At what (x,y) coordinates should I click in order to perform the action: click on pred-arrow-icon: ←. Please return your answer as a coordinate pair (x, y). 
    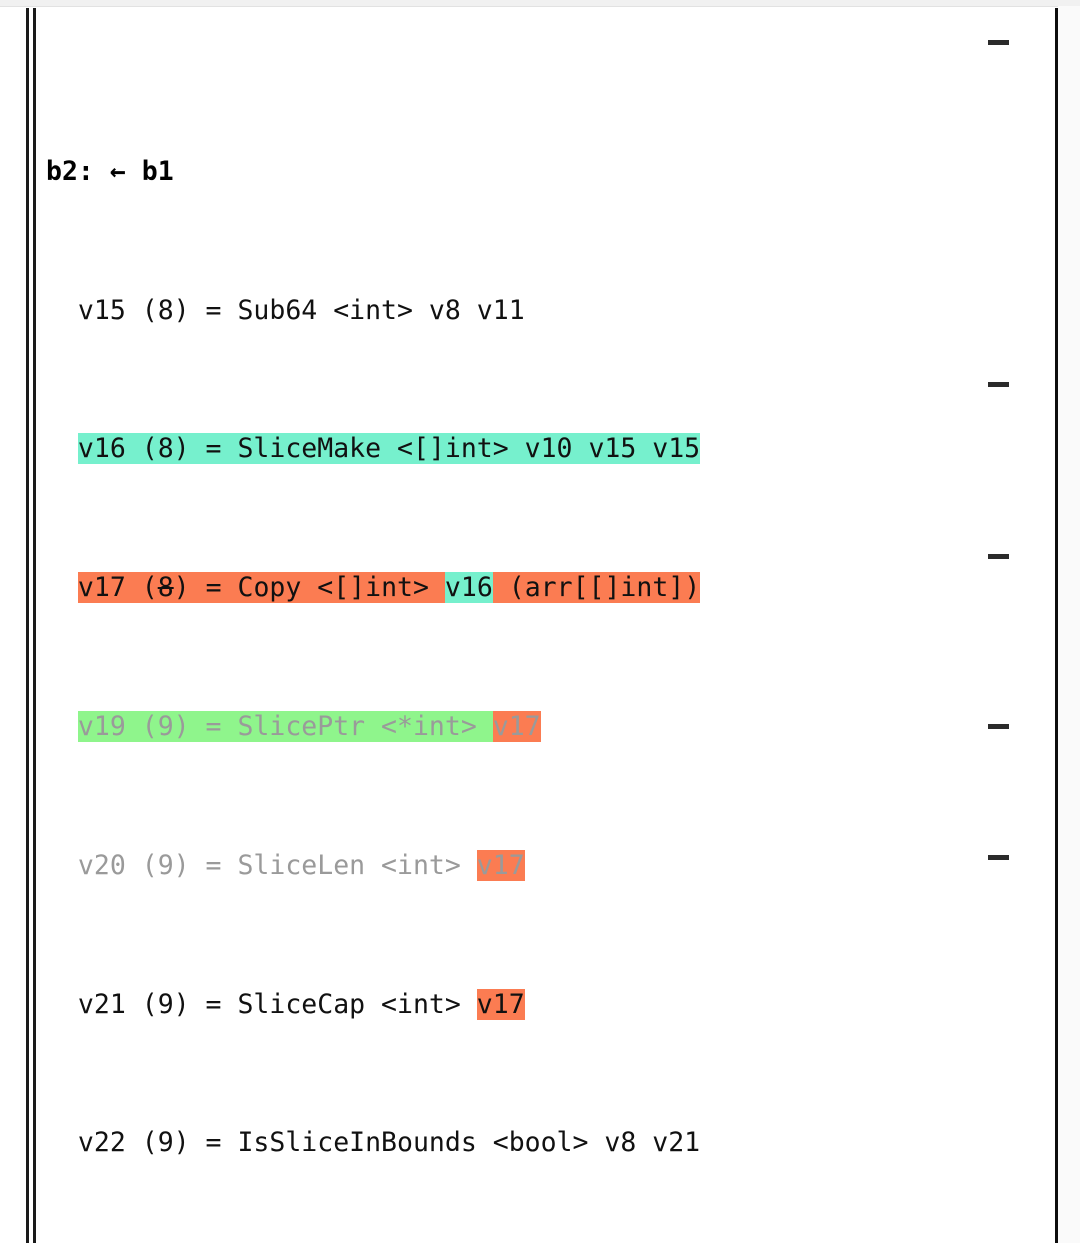
    Looking at the image, I should click on (117, 171).